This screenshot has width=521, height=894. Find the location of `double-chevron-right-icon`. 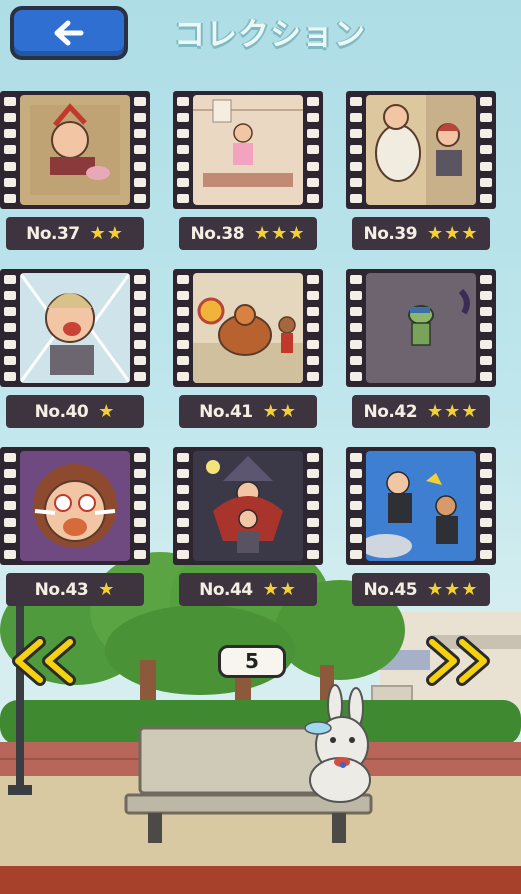

double-chevron-right-icon is located at coordinates (458, 661).